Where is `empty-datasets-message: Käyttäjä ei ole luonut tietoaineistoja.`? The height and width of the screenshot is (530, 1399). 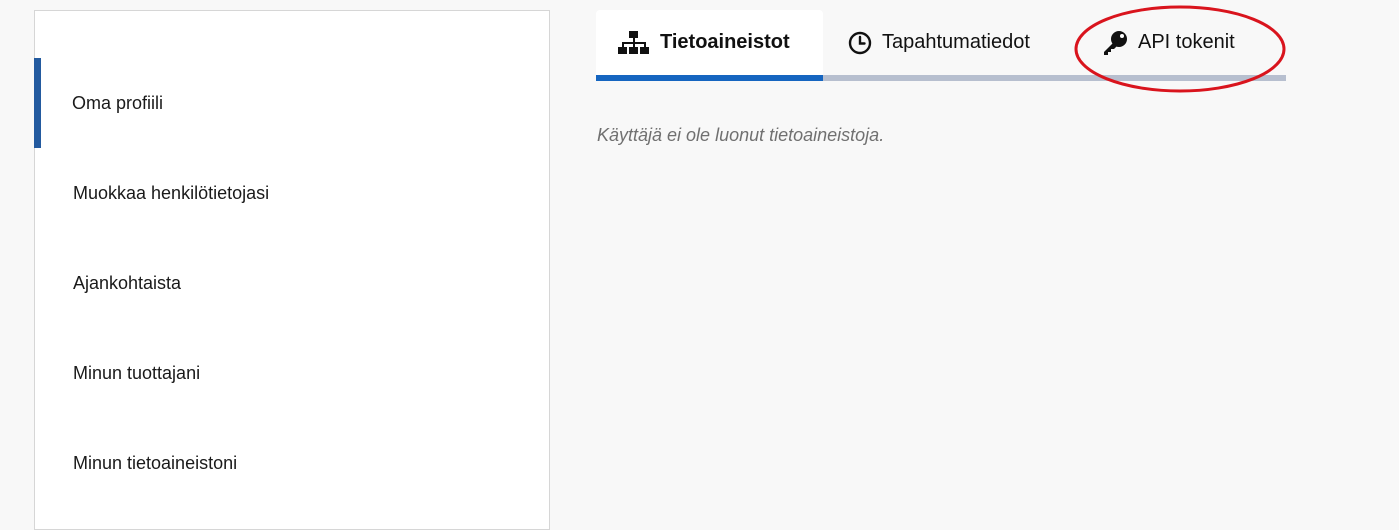
empty-datasets-message: Käyttäjä ei ole luonut tietoaineistoja. is located at coordinates (741, 135).